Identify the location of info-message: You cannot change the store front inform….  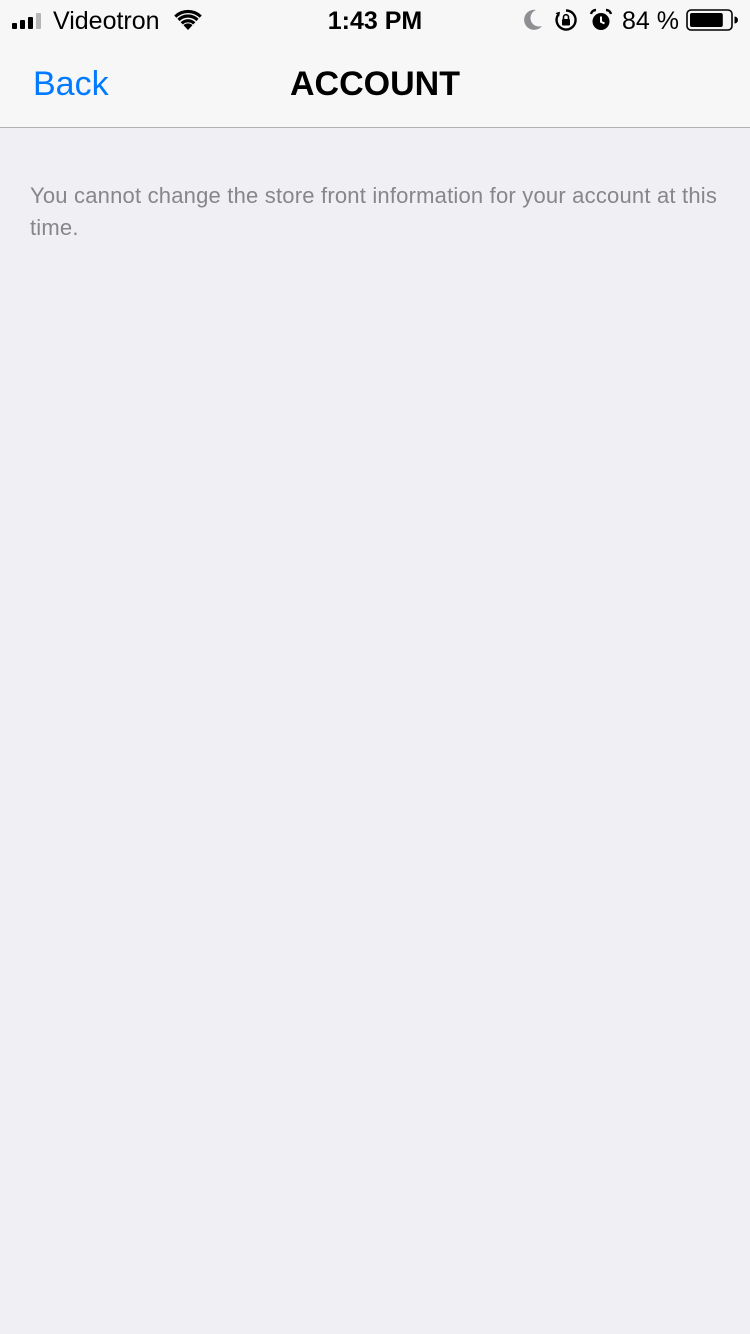
(374, 211).